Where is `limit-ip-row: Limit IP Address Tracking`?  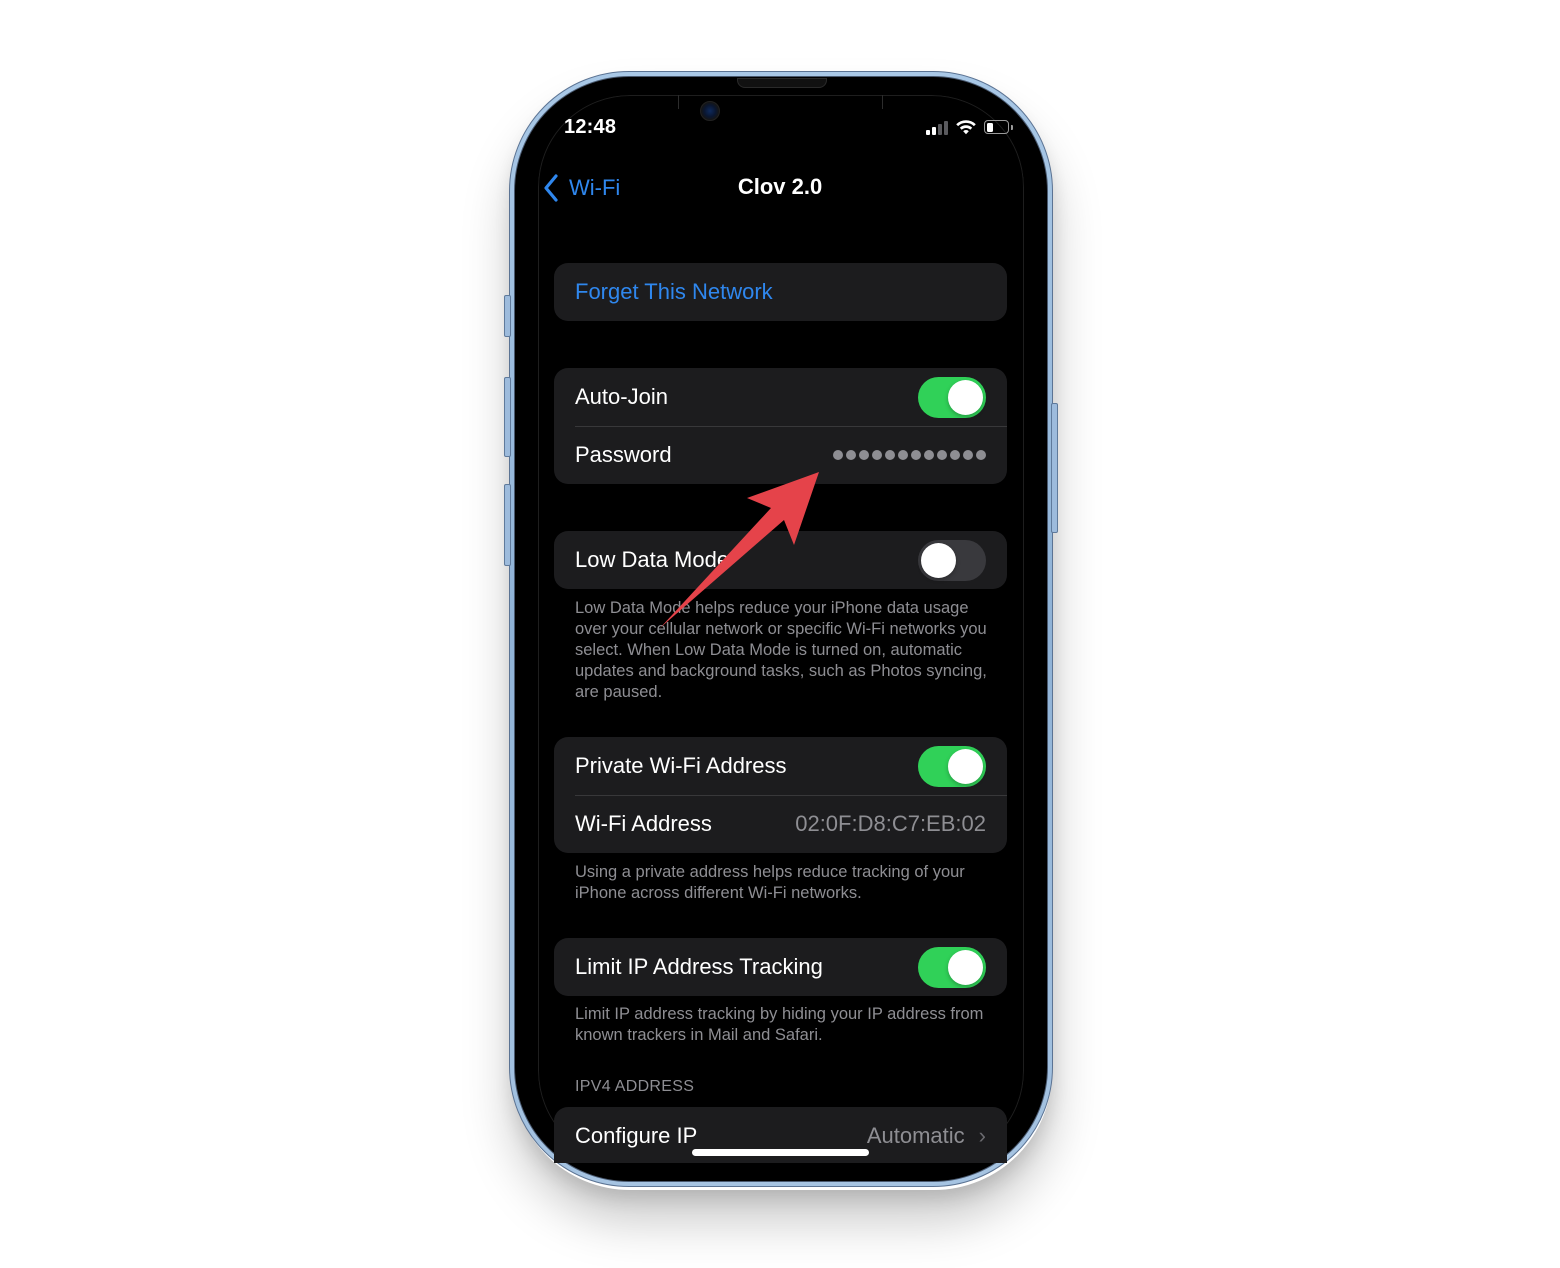
limit-ip-row: Limit IP Address Tracking is located at coordinates (780, 967).